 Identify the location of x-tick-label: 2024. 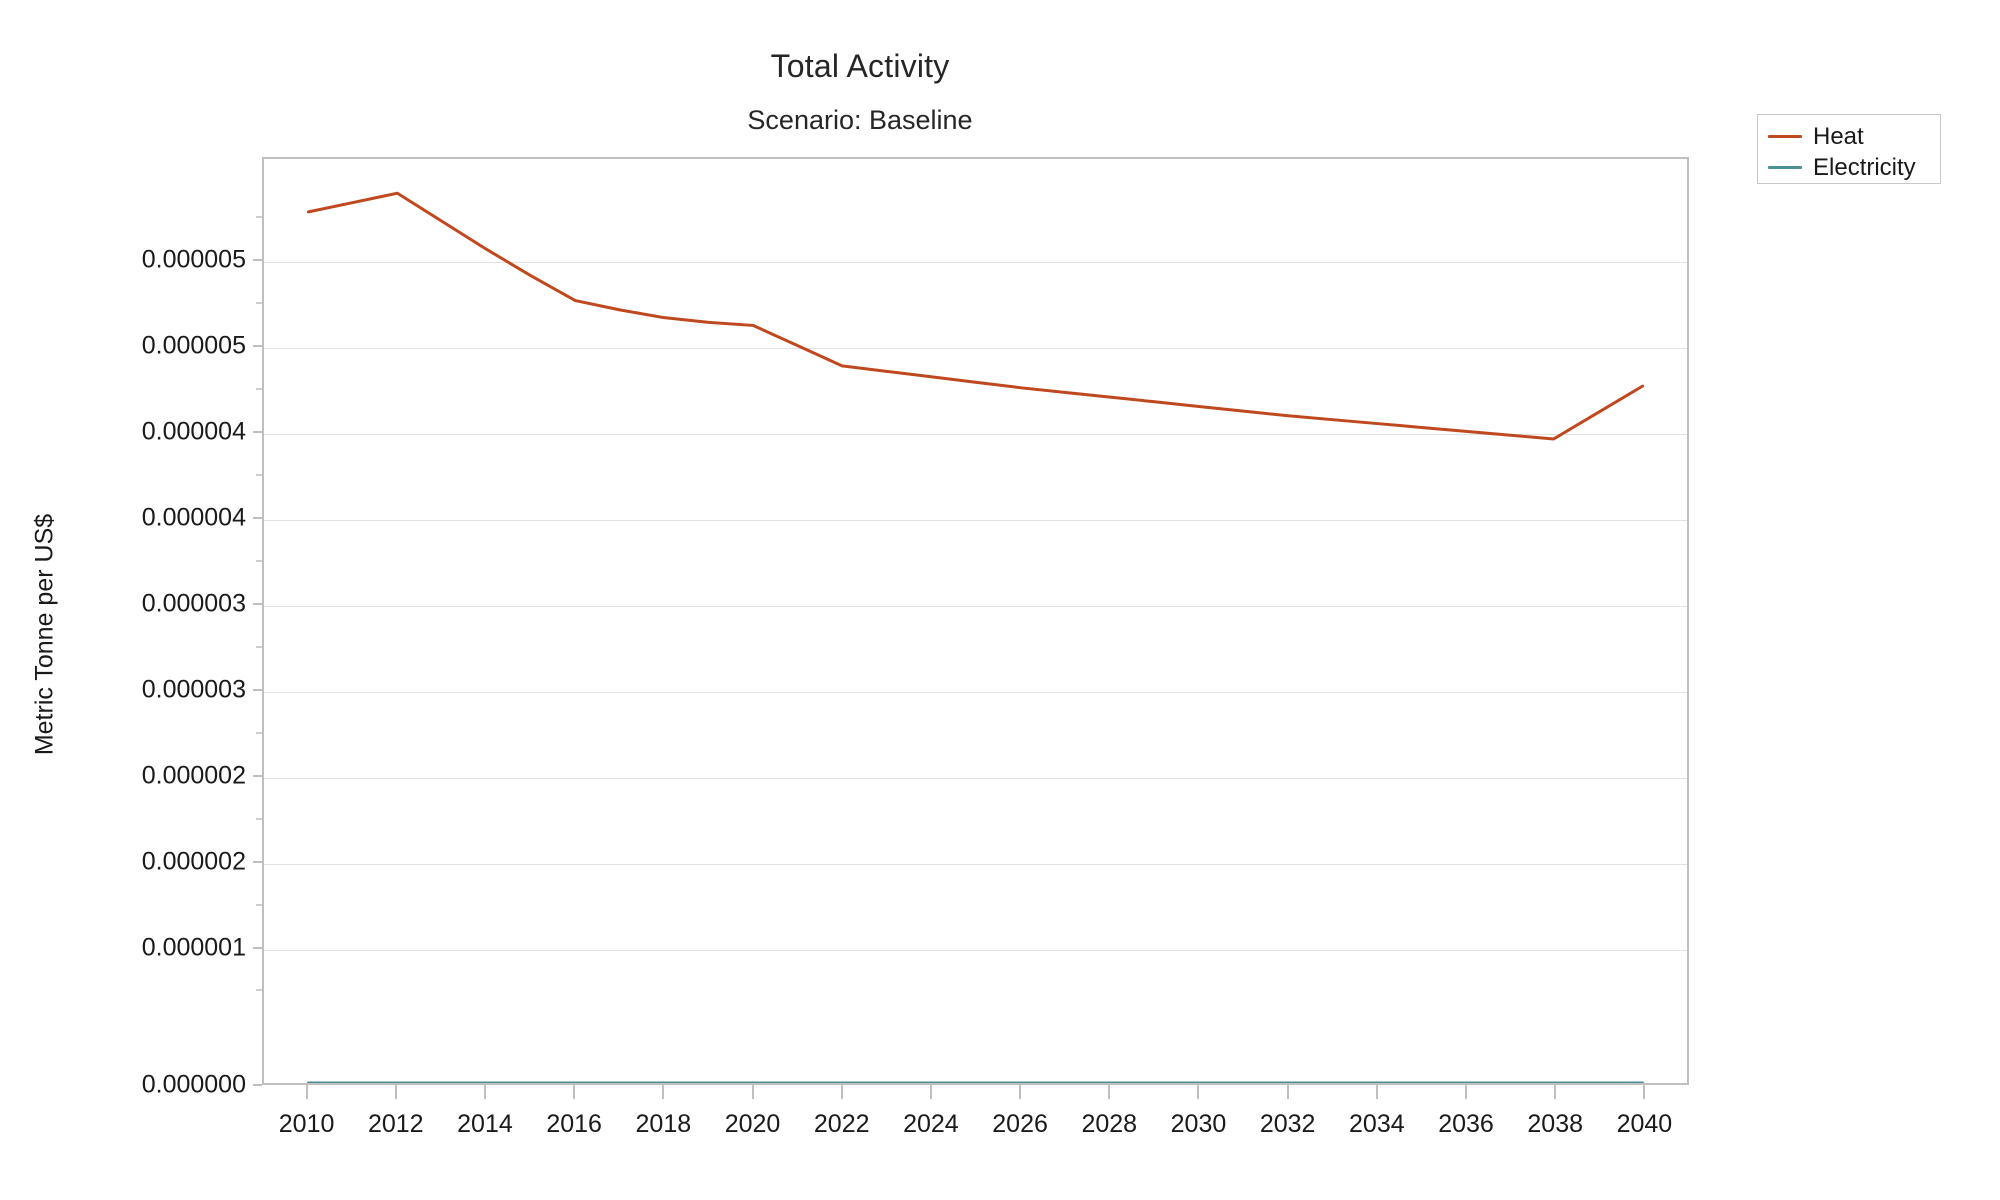
(931, 1124).